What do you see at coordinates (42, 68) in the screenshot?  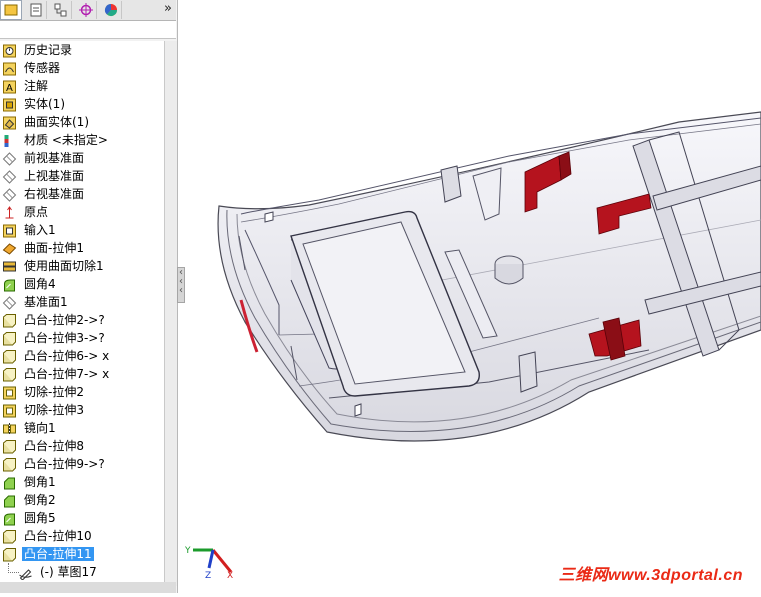 I see `feature-tree-item-label: 传感器` at bounding box center [42, 68].